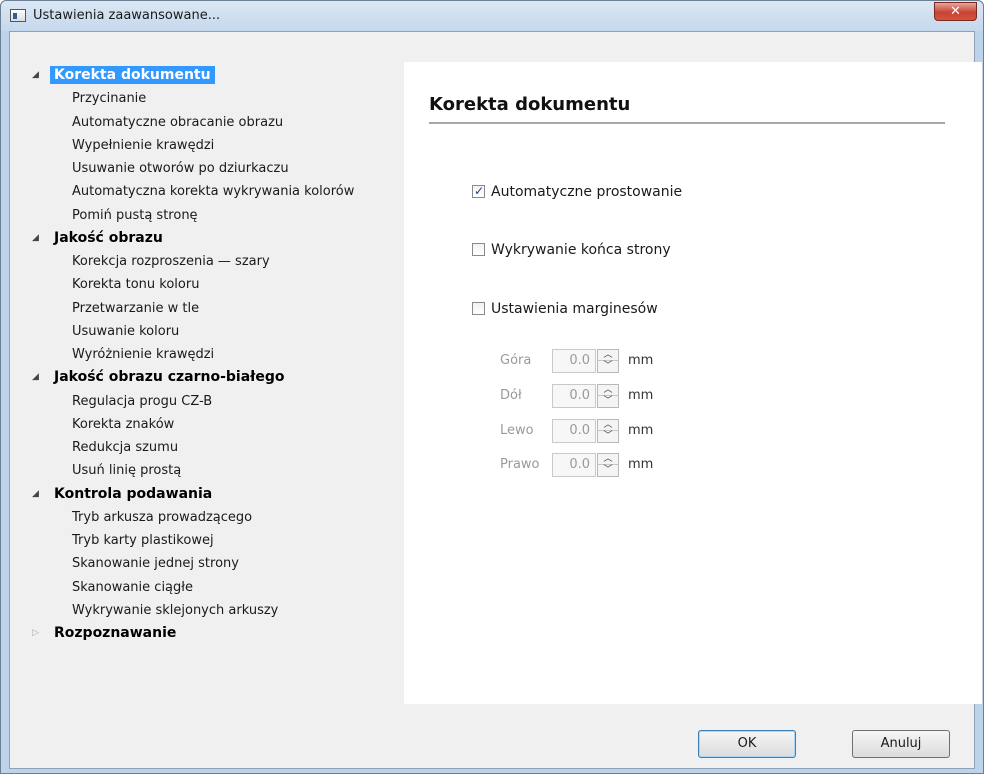  What do you see at coordinates (135, 308) in the screenshot?
I see `tree-item: Przetwarzanie w tle` at bounding box center [135, 308].